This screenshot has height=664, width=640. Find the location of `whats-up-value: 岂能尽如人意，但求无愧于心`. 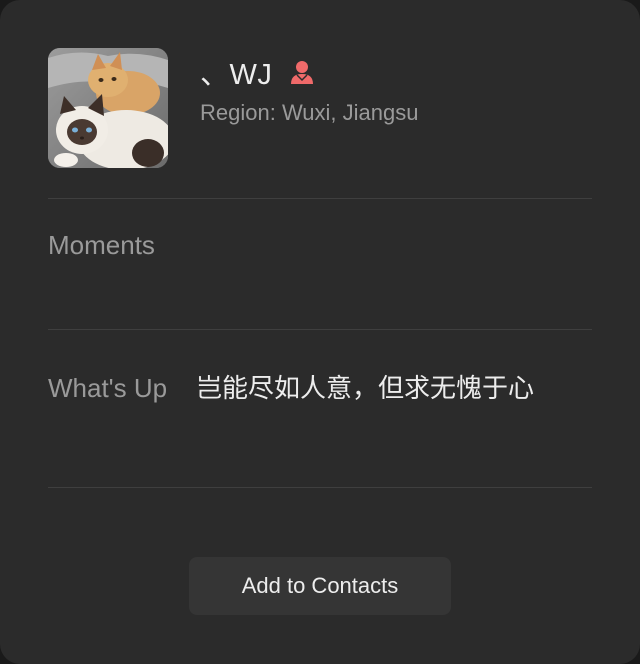

whats-up-value: 岂能尽如人意，但求无愧于心 is located at coordinates (365, 388).